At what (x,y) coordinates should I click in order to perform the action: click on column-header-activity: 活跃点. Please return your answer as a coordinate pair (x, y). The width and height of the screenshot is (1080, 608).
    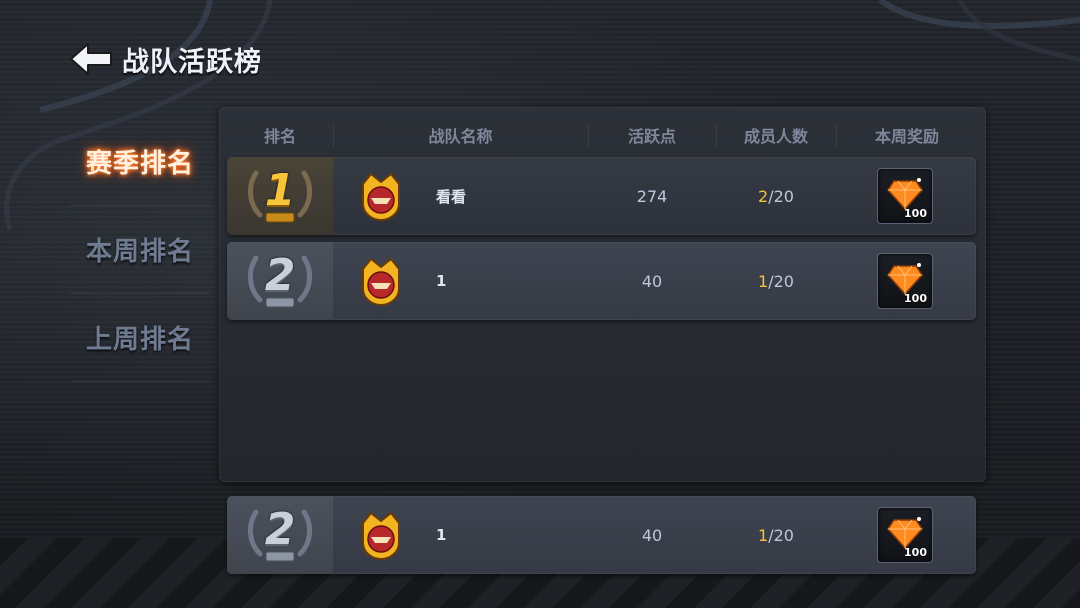
    Looking at the image, I should click on (651, 136).